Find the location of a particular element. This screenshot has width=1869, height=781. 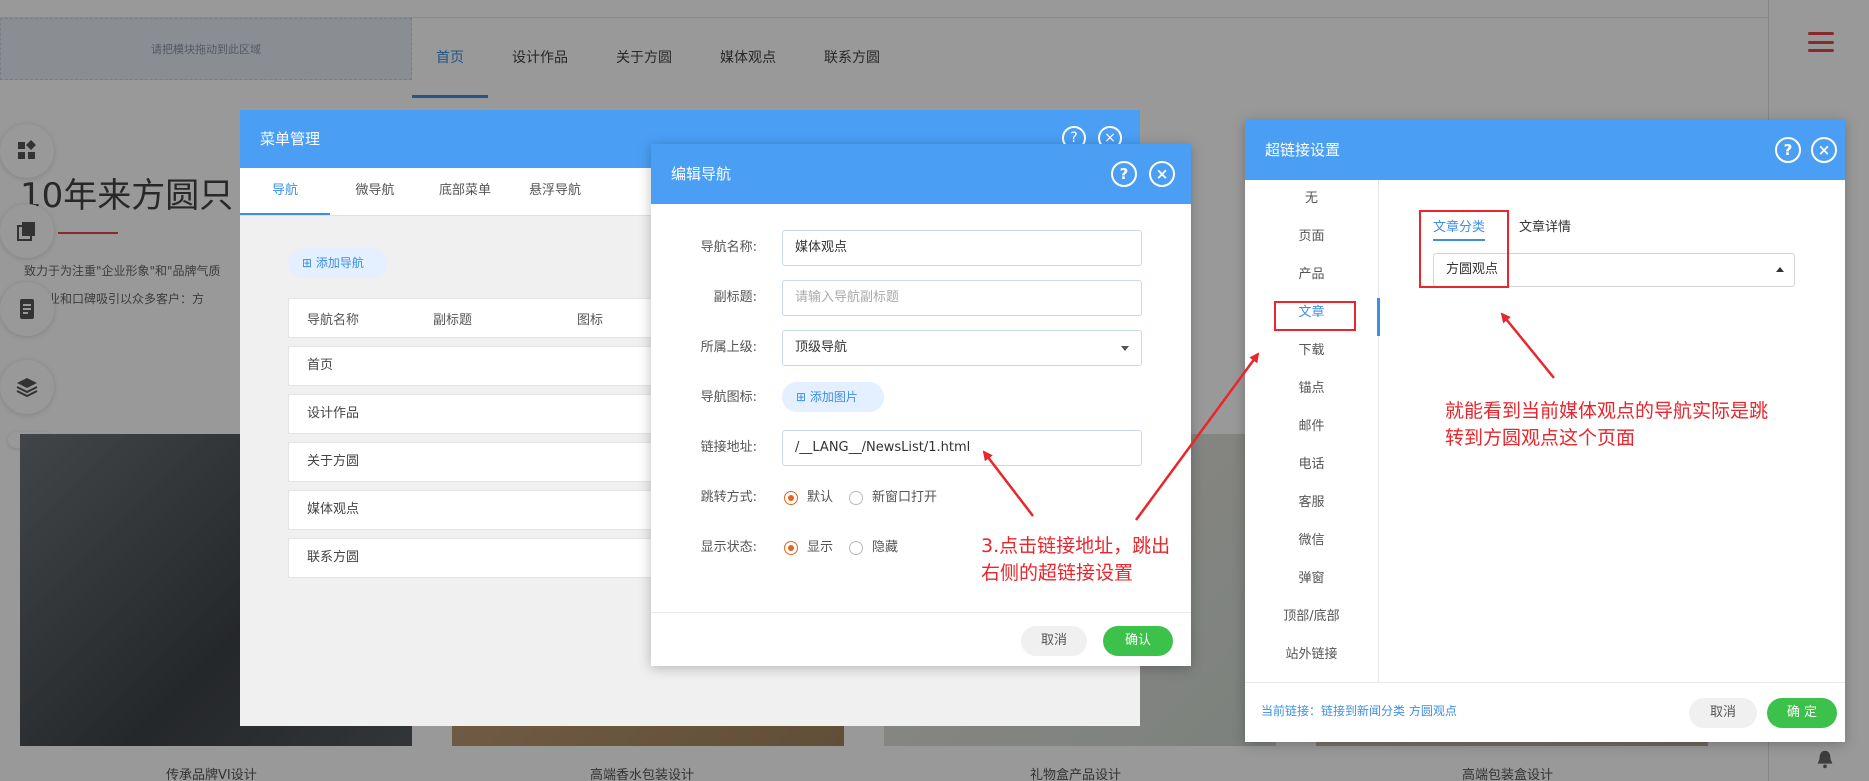

tab-float-nav: 悬浮导航 is located at coordinates (555, 191).